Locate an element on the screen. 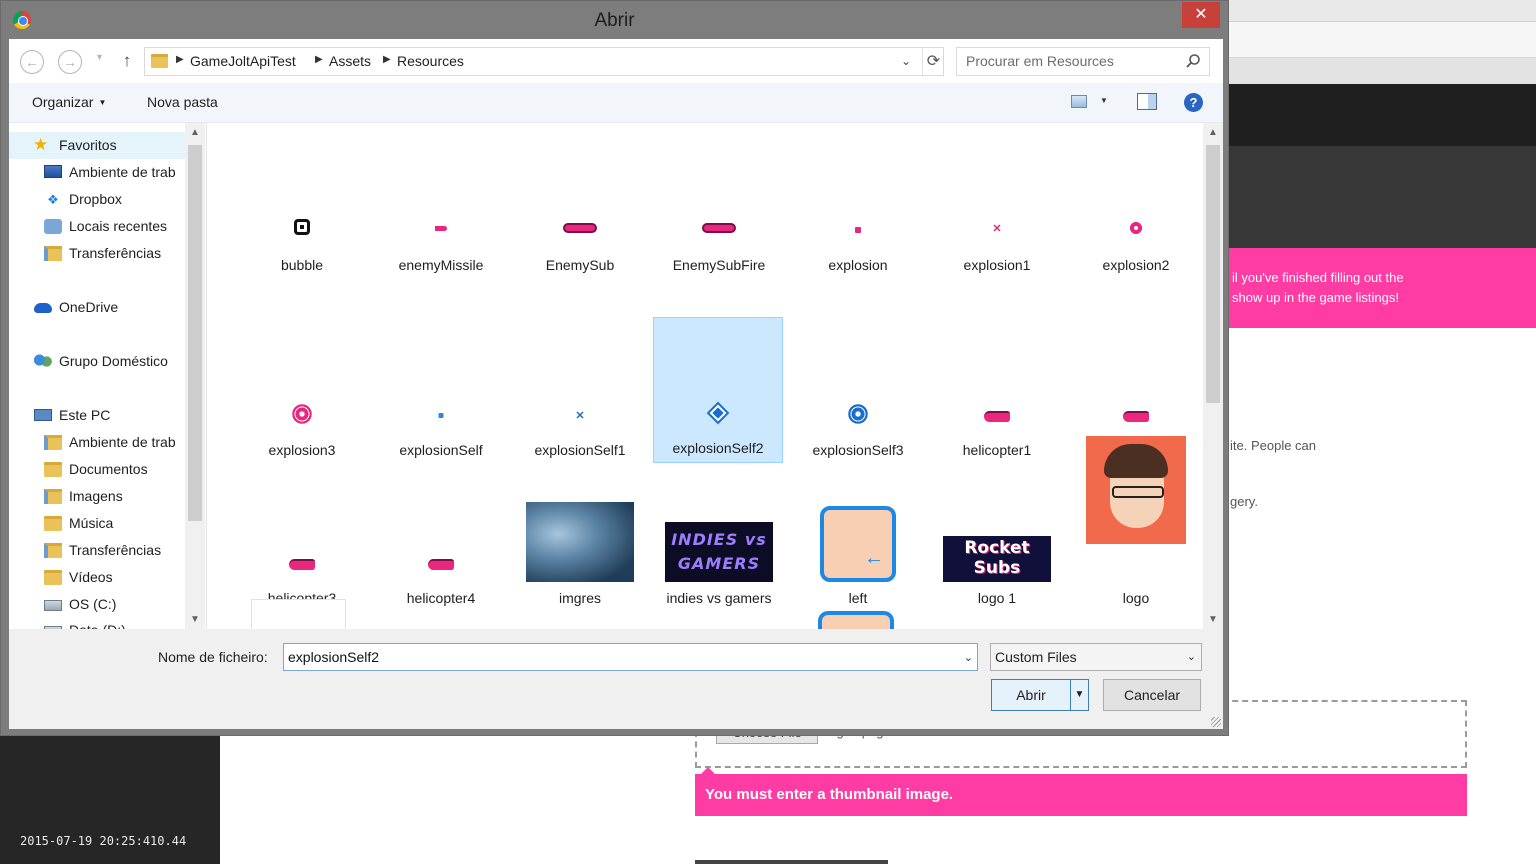  onedrive-icon is located at coordinates (43, 308).